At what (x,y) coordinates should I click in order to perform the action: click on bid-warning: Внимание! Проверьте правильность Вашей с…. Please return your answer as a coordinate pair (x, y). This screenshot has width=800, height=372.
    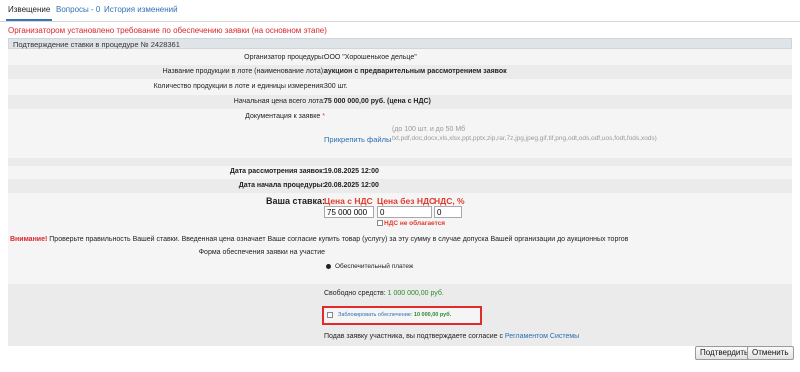
    Looking at the image, I should click on (319, 239).